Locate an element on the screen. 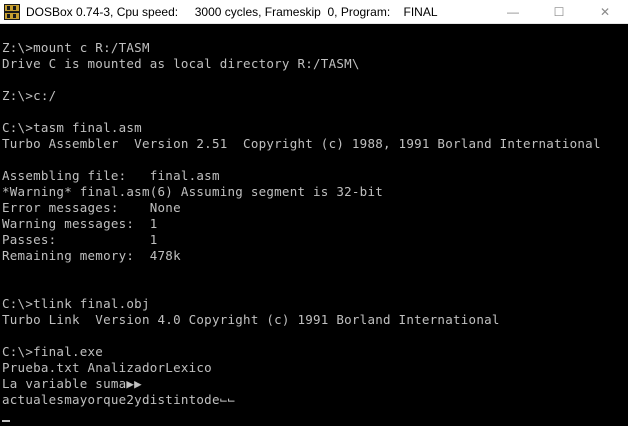  console-line: Passes: 1 is located at coordinates (80, 239).